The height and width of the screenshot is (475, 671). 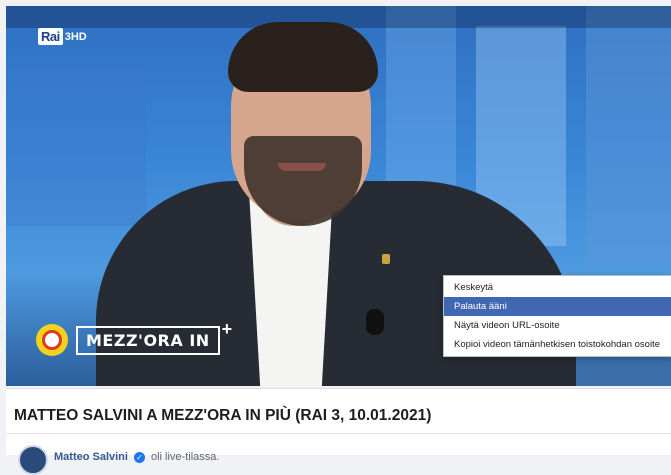 I want to click on show-logo: MEZZ'ORA IN +, so click(x=134, y=337).